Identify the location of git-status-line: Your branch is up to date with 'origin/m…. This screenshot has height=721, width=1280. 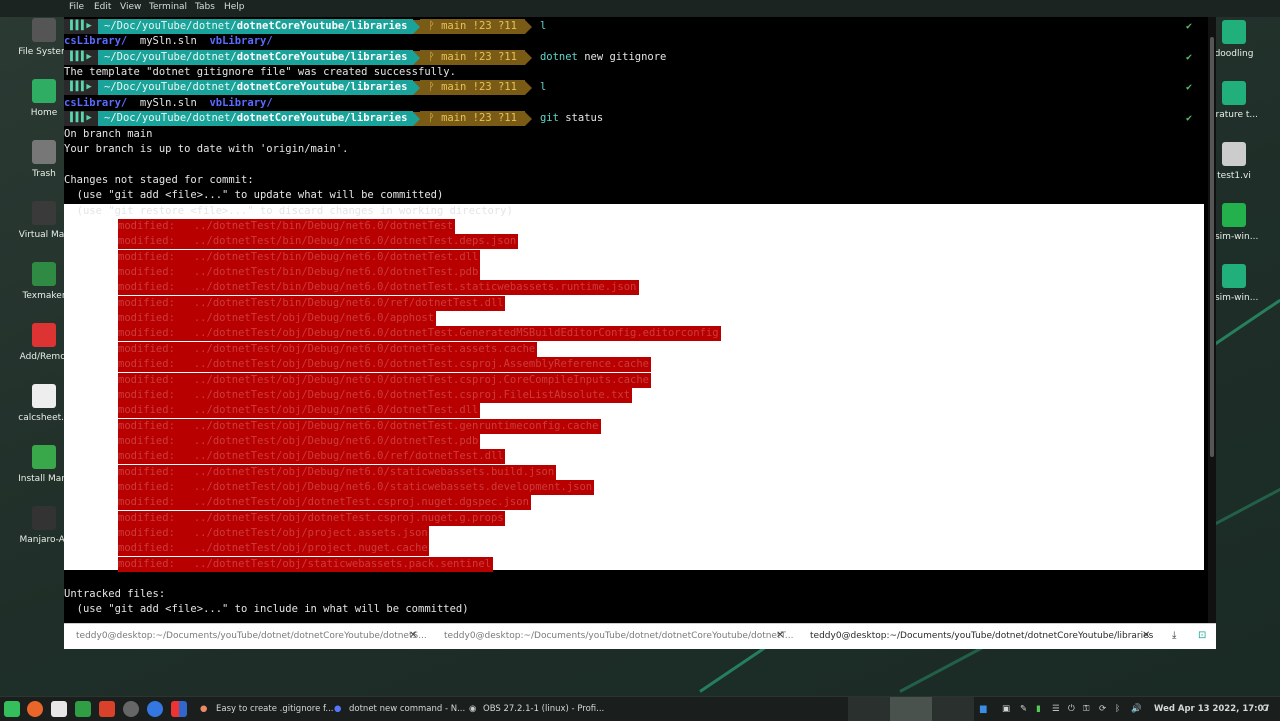
(206, 149).